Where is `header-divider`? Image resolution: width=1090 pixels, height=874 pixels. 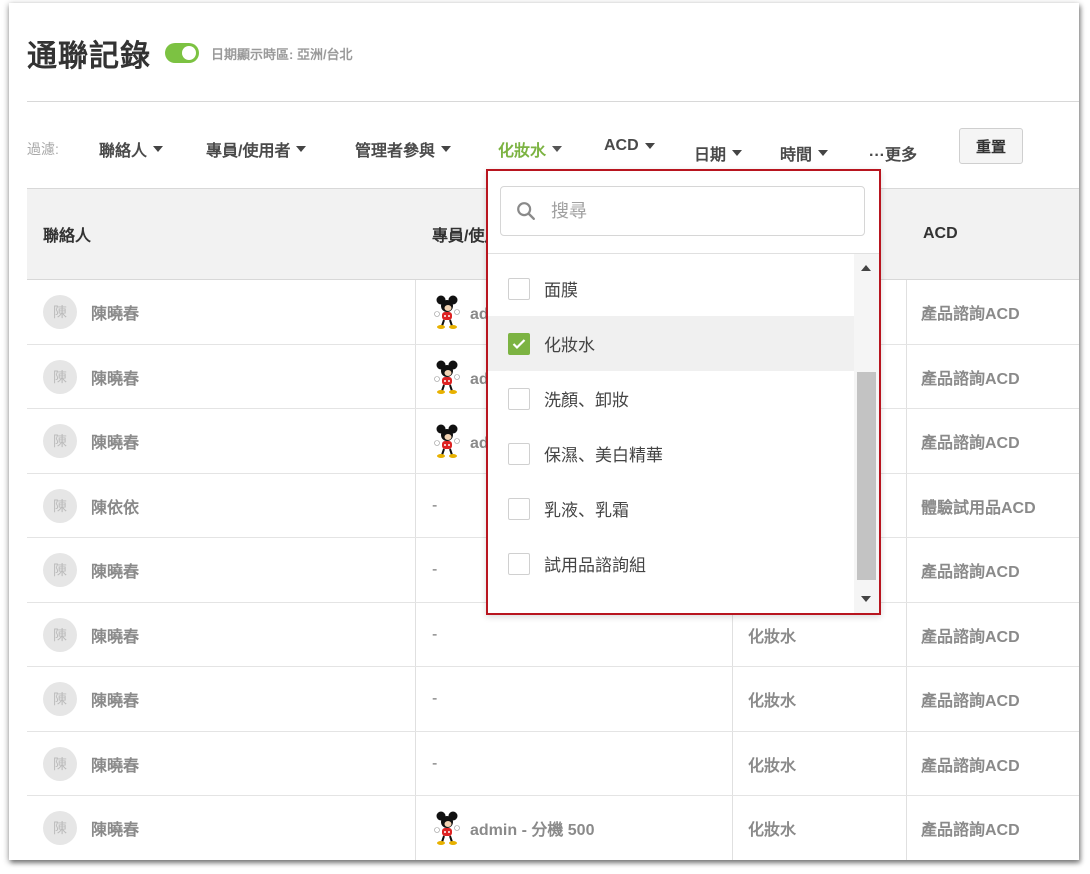 header-divider is located at coordinates (553, 101).